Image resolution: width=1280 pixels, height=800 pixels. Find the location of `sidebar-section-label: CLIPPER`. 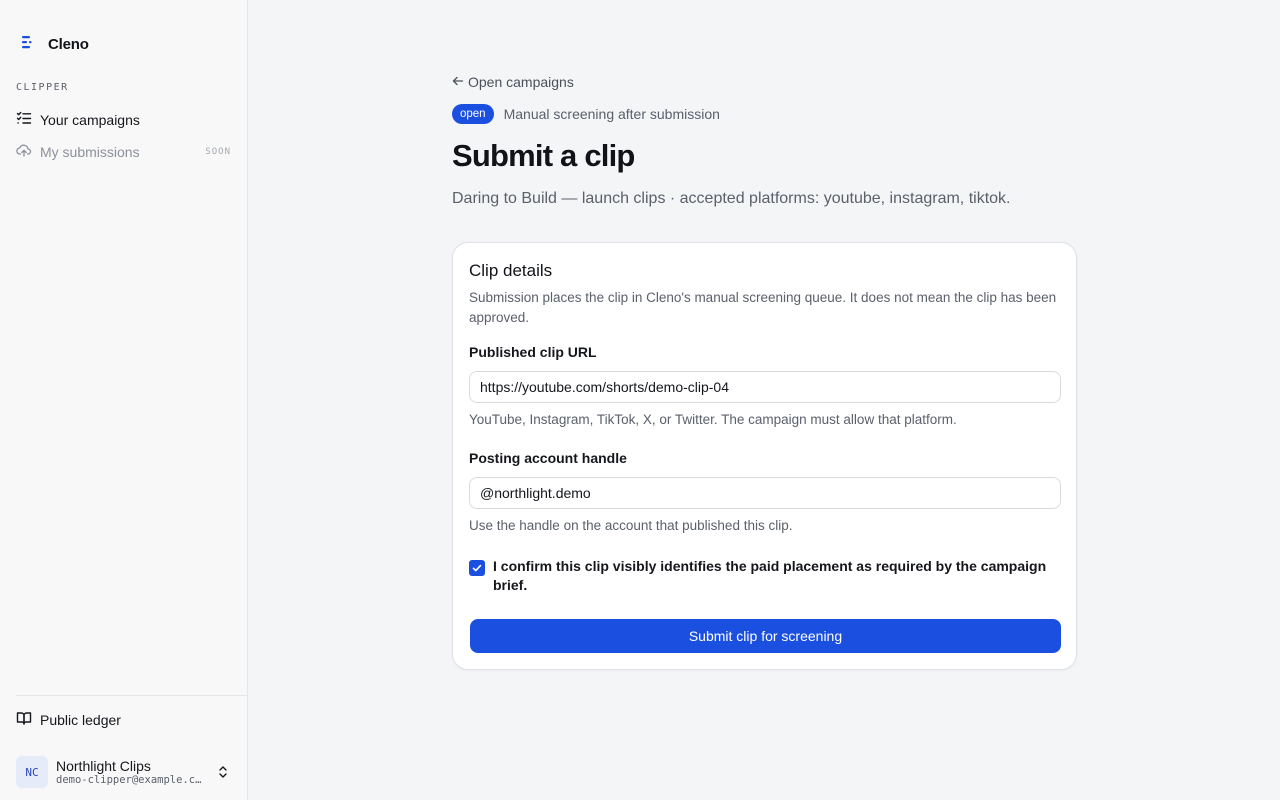

sidebar-section-label: CLIPPER is located at coordinates (42, 87).